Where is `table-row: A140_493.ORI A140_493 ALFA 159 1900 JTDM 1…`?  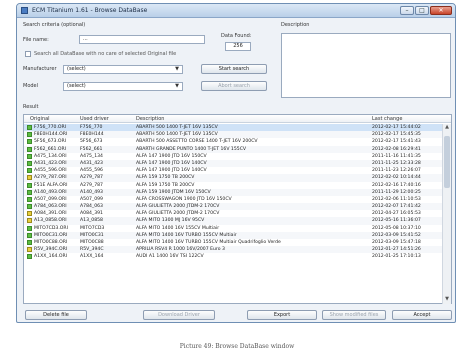 table-row: A140_493.ORI A140_493 ALFA 159 1900 JTDM 1… is located at coordinates (233, 192).